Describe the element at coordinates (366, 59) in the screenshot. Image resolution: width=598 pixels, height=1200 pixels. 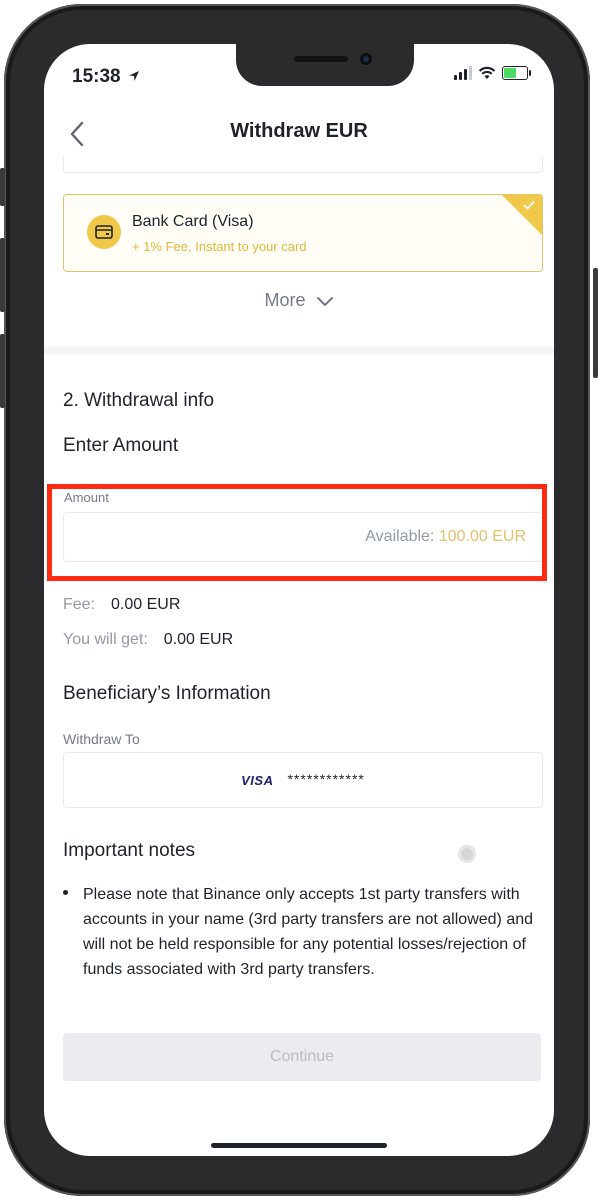
I see `front-camera` at that location.